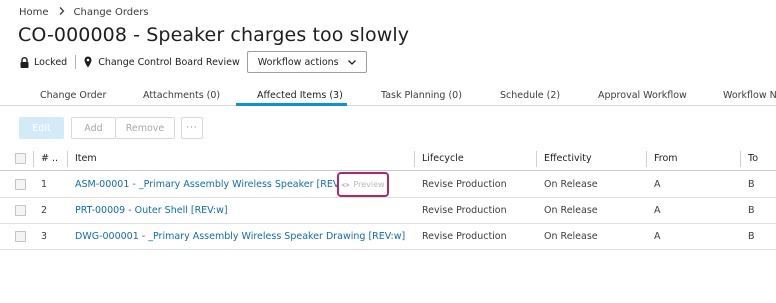 This screenshot has width=776, height=303. I want to click on preview-label: Preview, so click(369, 184).